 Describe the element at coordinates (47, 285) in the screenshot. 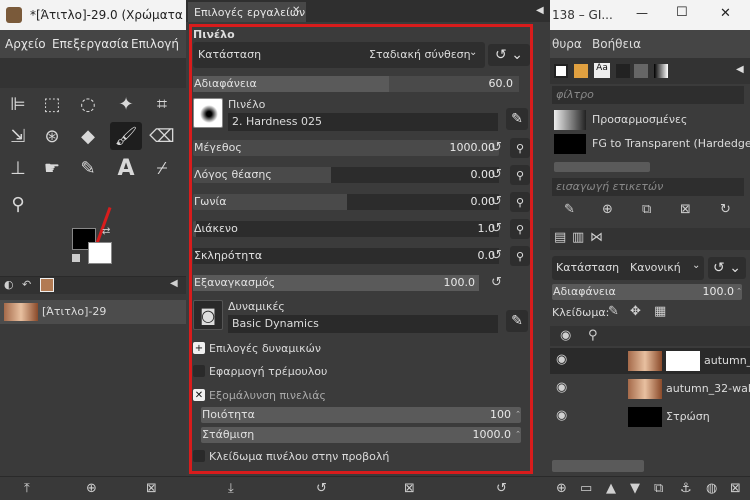

I see `images-tab-icon` at that location.